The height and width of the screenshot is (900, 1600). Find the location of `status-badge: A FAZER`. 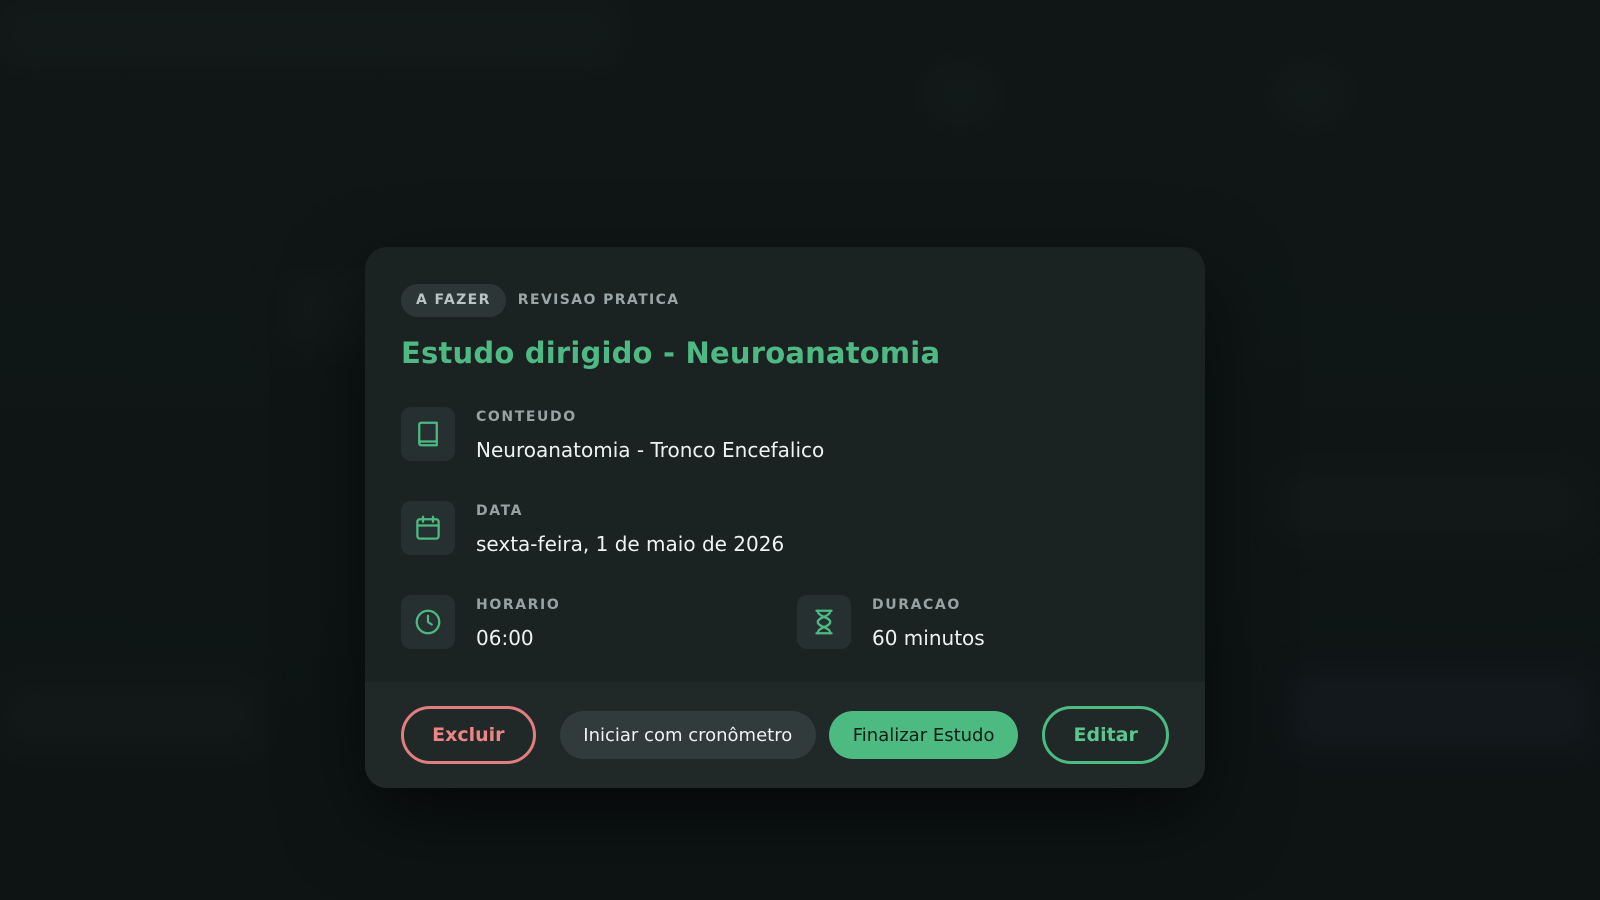

status-badge: A FAZER is located at coordinates (453, 300).